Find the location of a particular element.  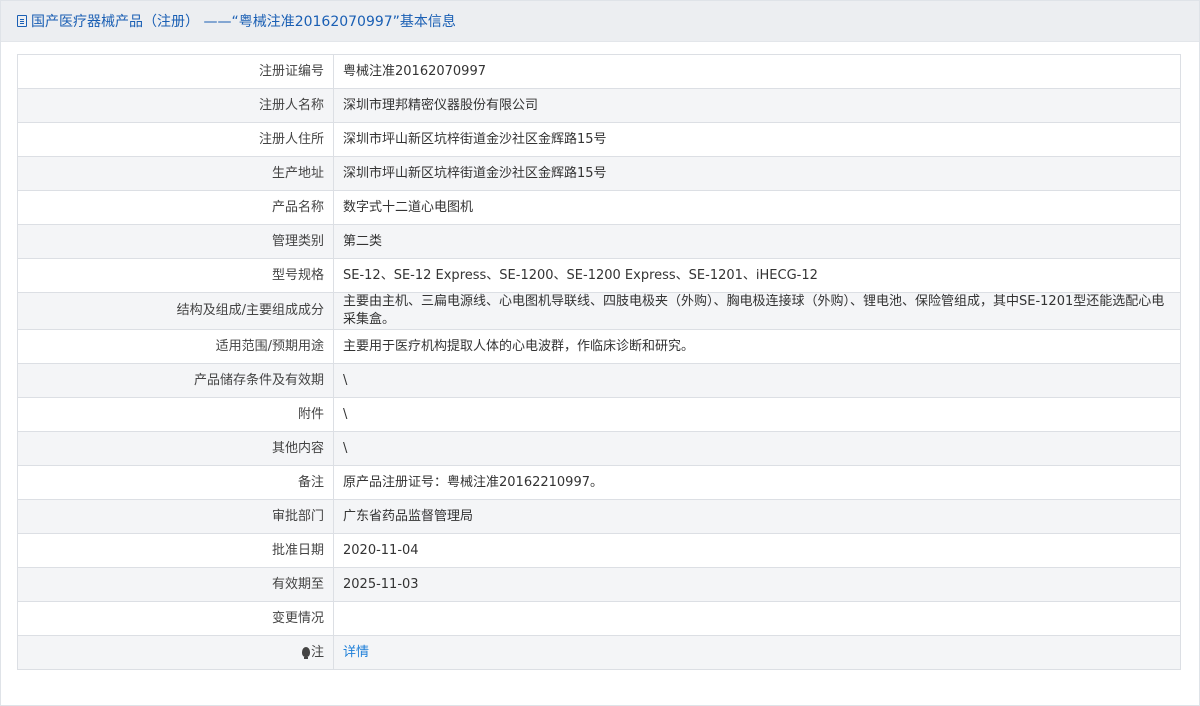

table-row: 其他内容 \ is located at coordinates (599, 448).